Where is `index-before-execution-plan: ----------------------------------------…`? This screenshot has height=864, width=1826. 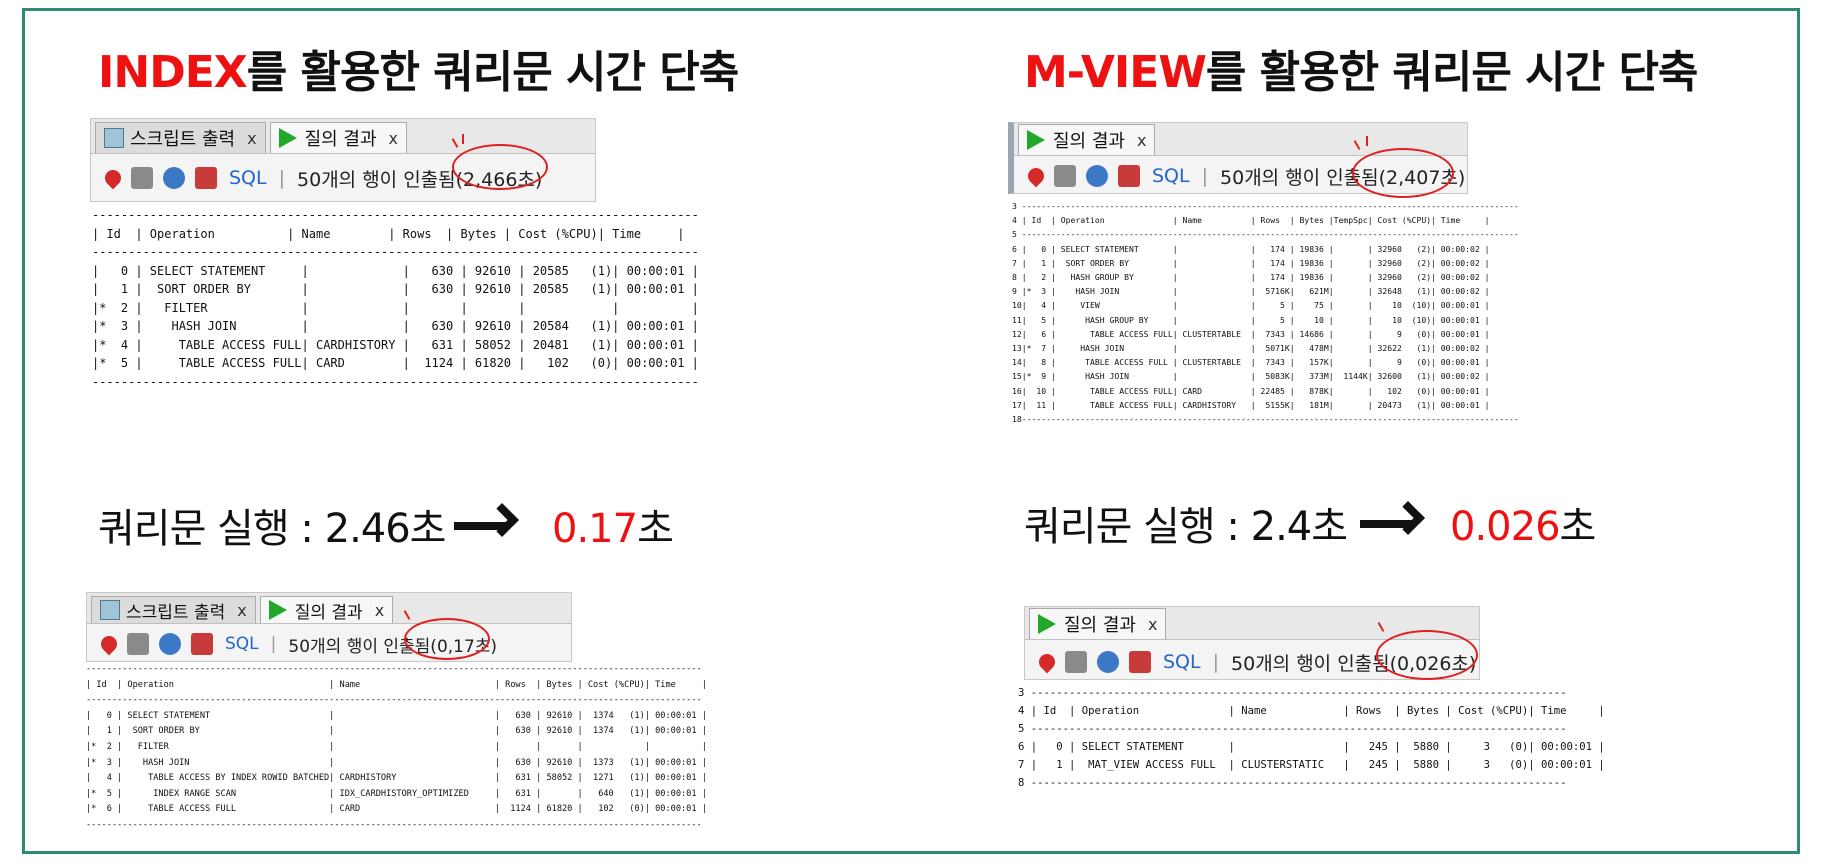
index-before-execution-plan: ----------------------------------------… is located at coordinates (395, 298).